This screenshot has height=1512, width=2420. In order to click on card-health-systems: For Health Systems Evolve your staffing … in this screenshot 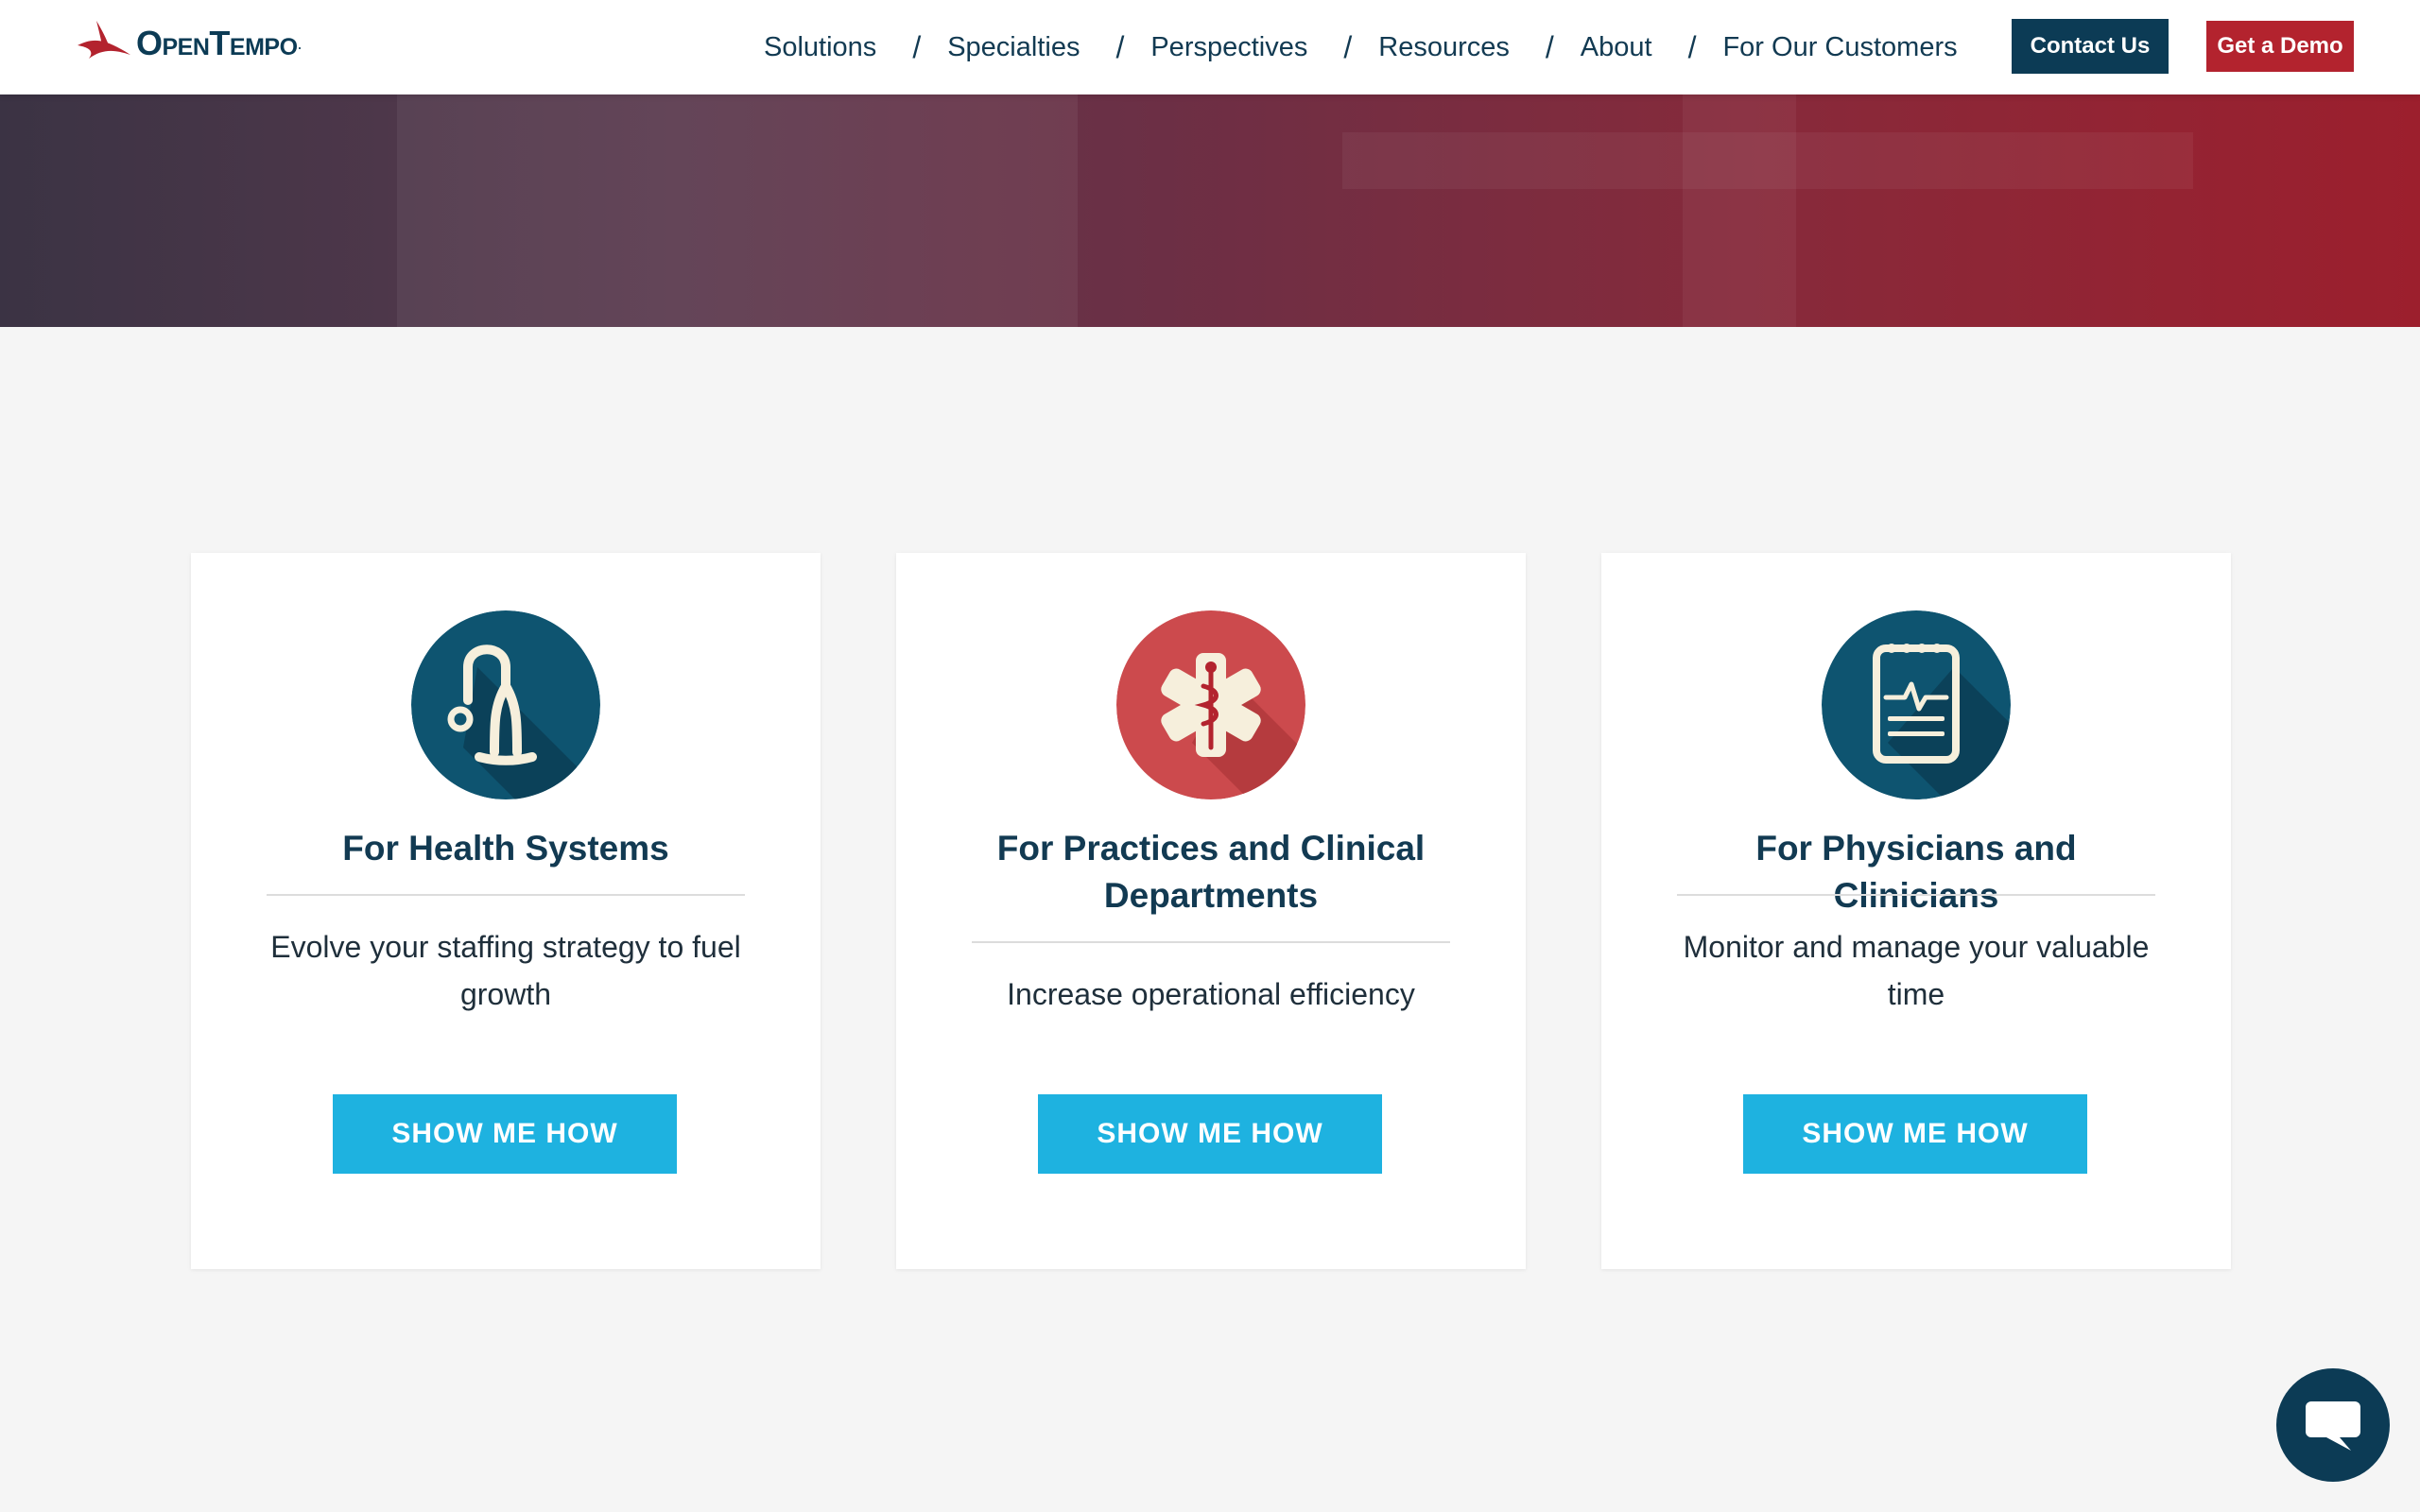, I will do `click(506, 911)`.